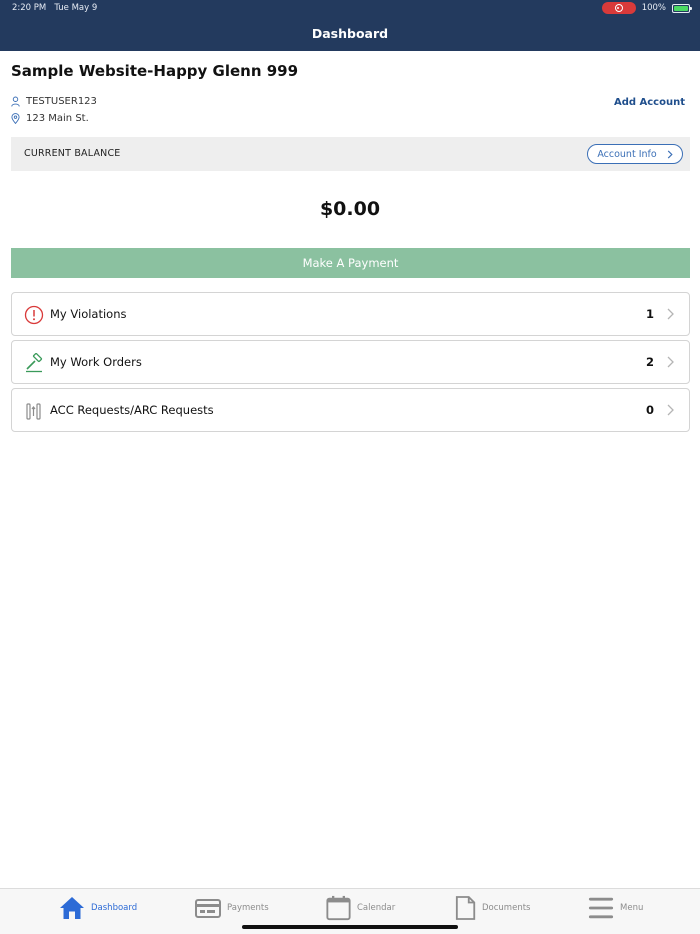  Describe the element at coordinates (376, 908) in the screenshot. I see `tab-label: Calendar` at that location.